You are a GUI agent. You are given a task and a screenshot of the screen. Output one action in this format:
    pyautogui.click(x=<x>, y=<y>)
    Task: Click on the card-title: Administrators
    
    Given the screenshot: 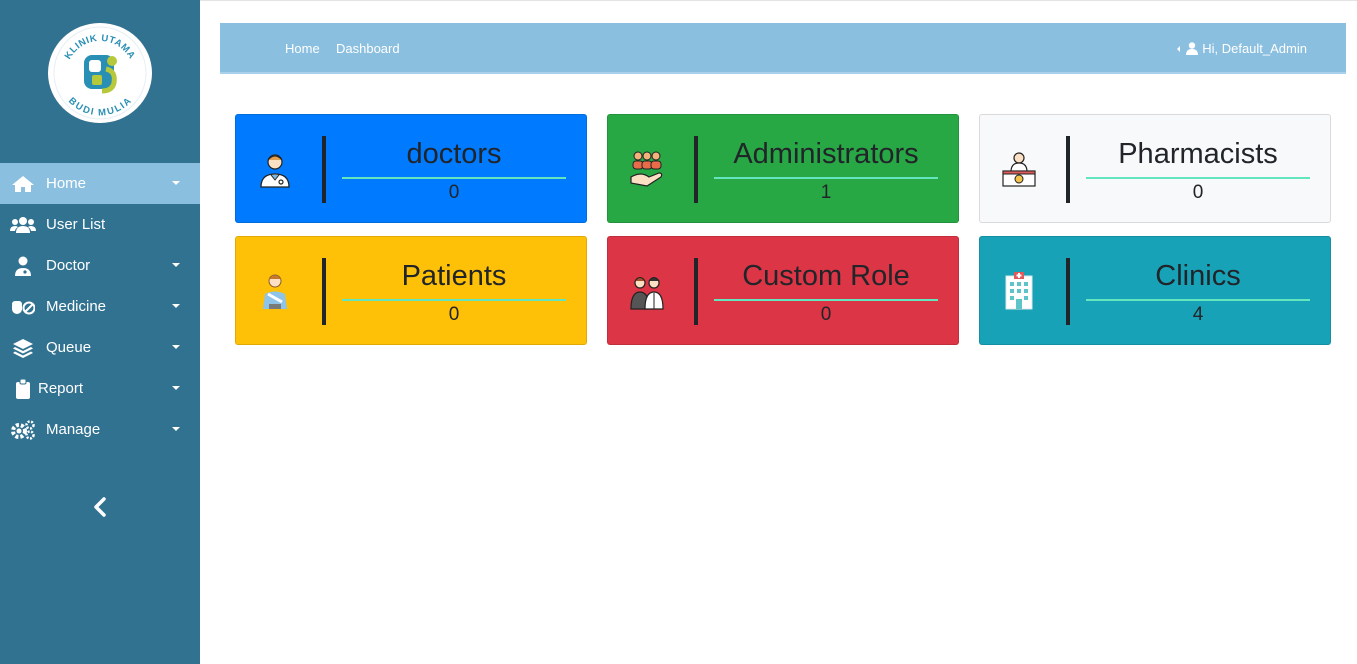 What is the action you would take?
    pyautogui.click(x=826, y=154)
    